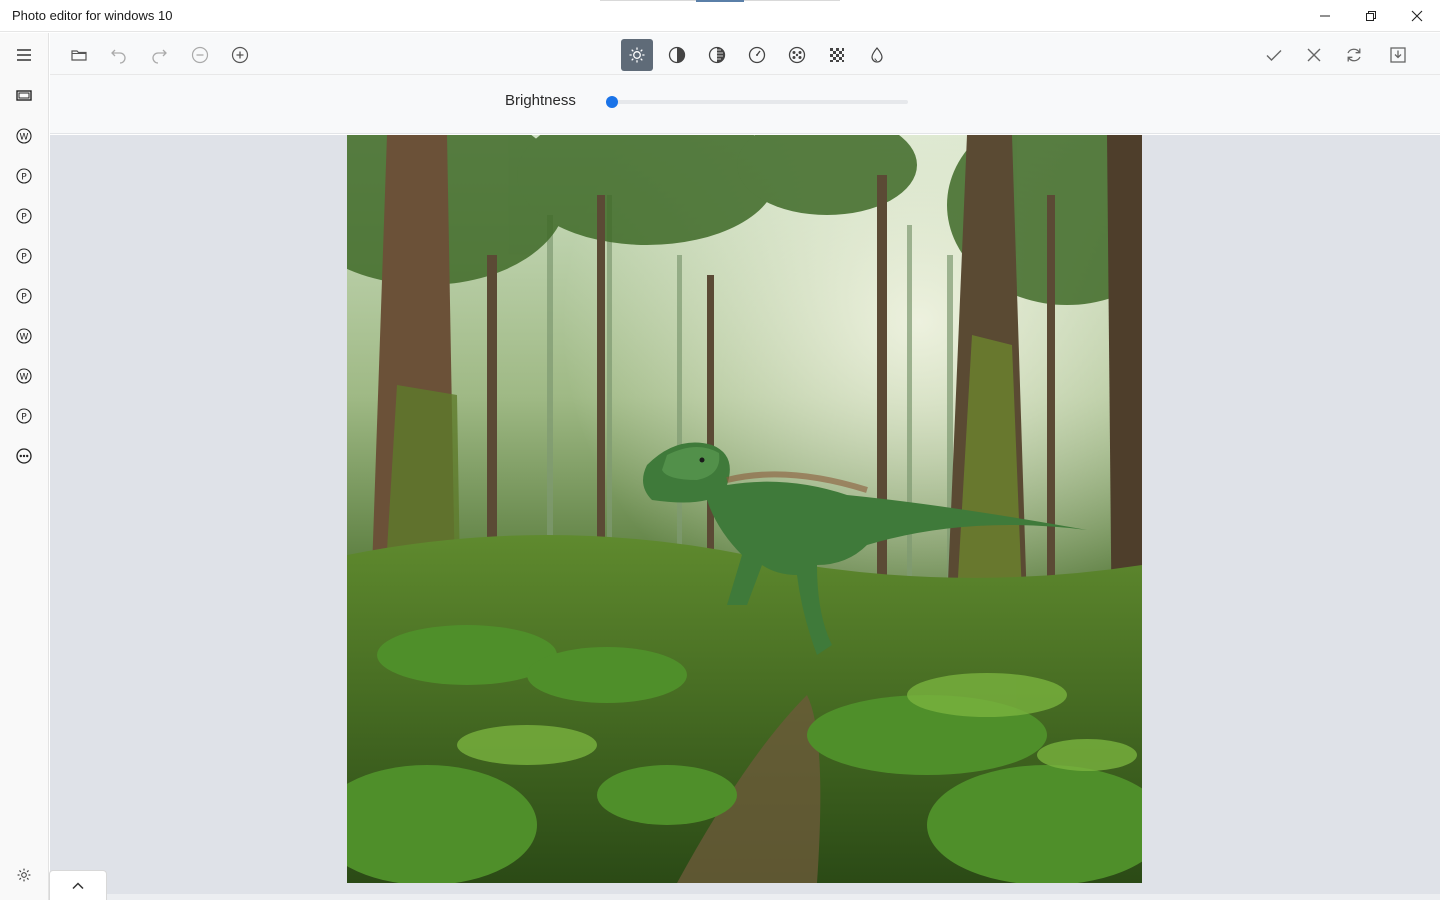 The width and height of the screenshot is (1440, 900). I want to click on toolbar, so click(745, 54).